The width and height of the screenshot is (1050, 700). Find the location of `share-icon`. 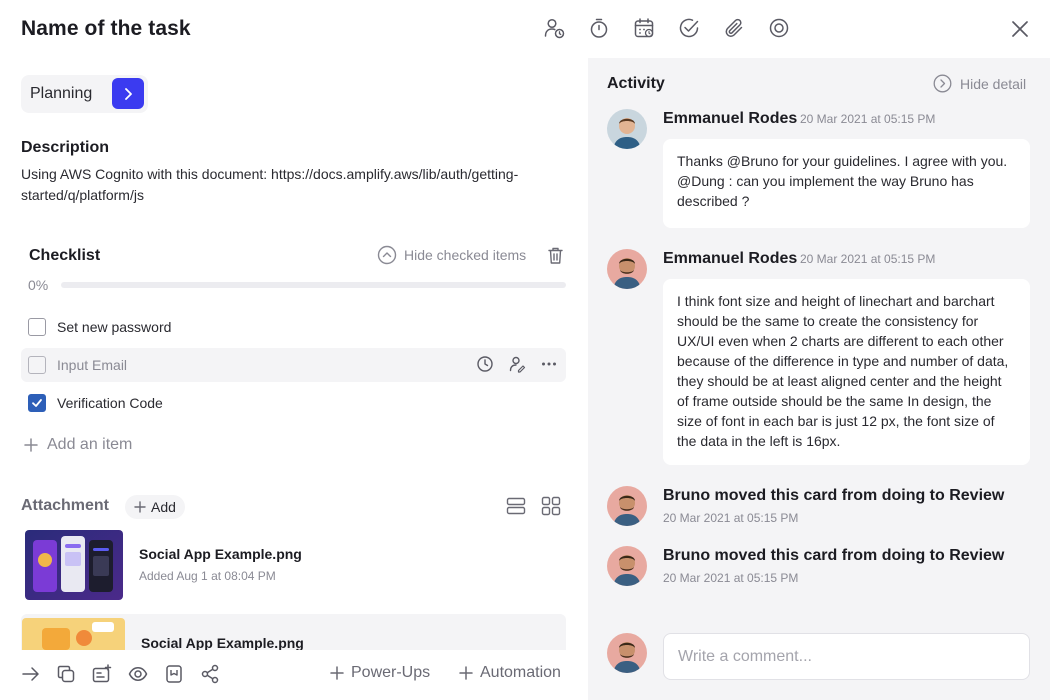

share-icon is located at coordinates (210, 674).